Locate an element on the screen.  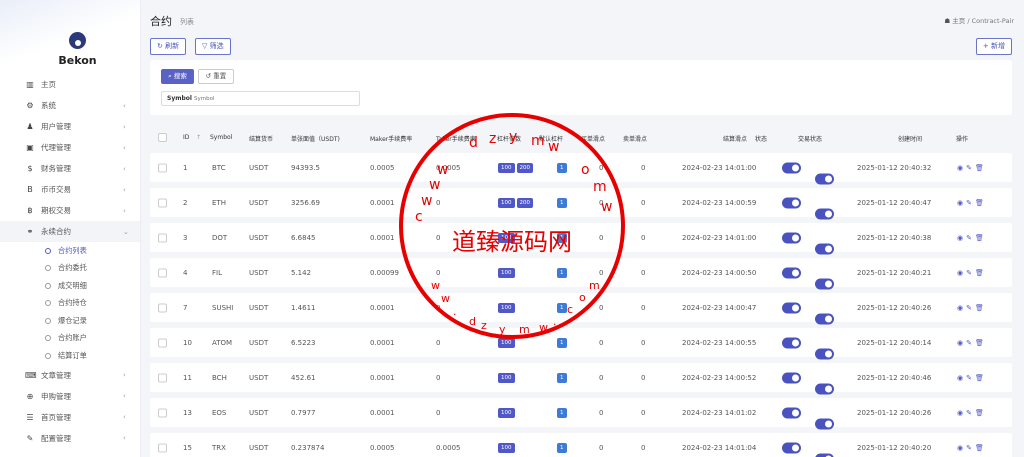
link-icon: ⚭ is located at coordinates (30, 231).